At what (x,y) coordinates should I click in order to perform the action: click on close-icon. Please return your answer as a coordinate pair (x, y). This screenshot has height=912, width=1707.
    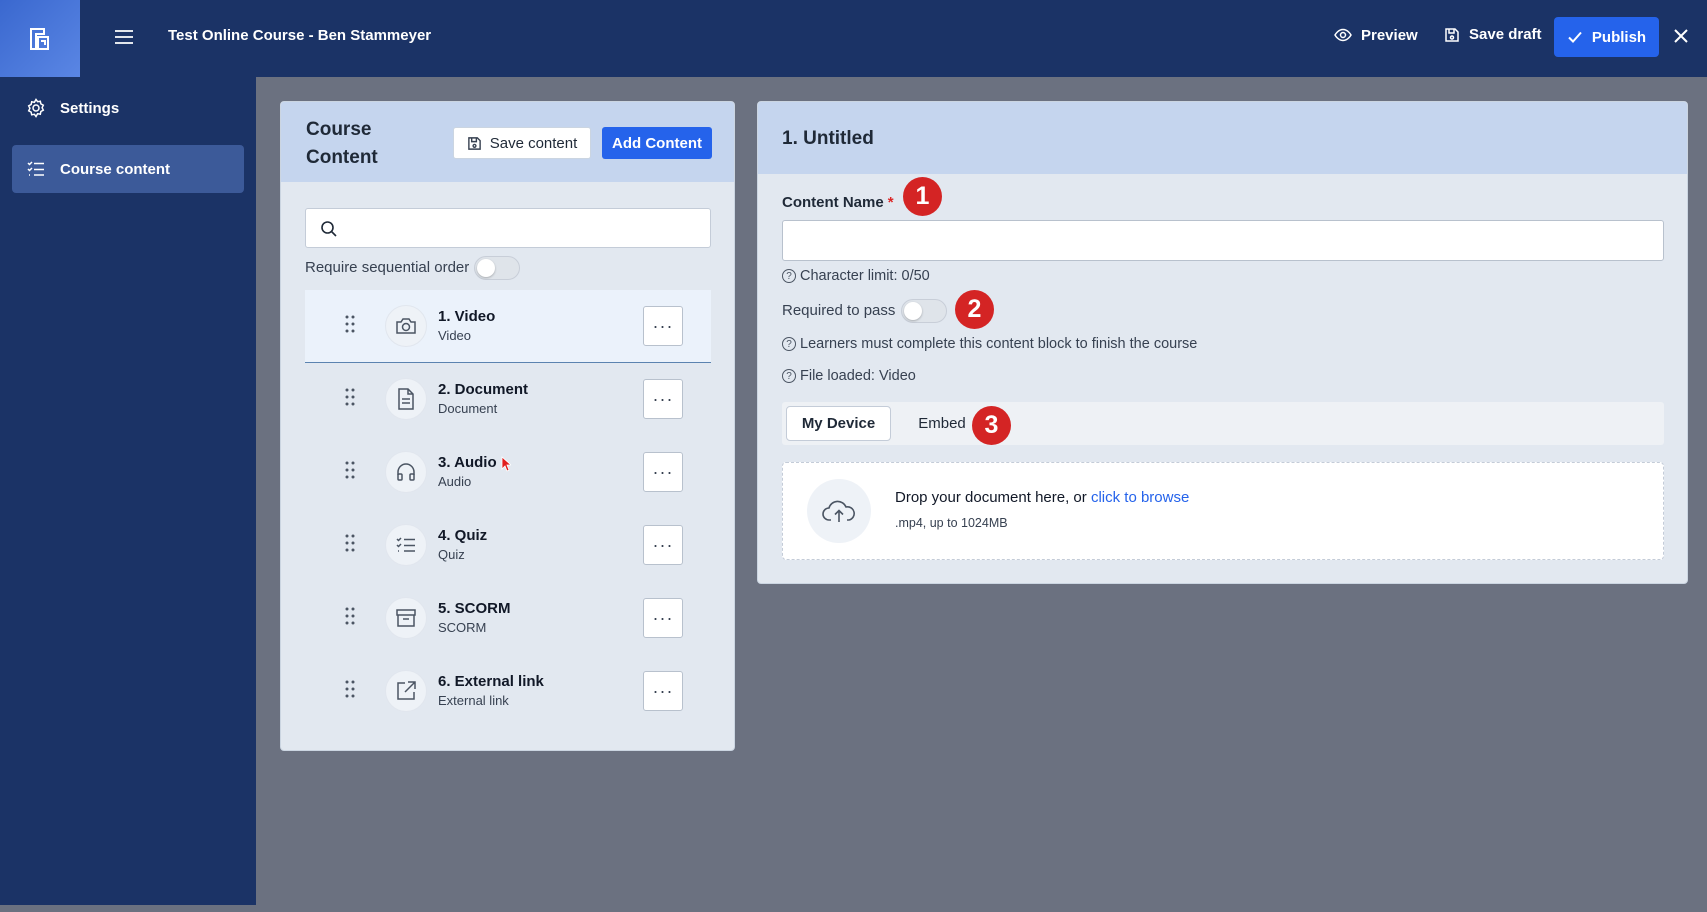
    Looking at the image, I should click on (1681, 36).